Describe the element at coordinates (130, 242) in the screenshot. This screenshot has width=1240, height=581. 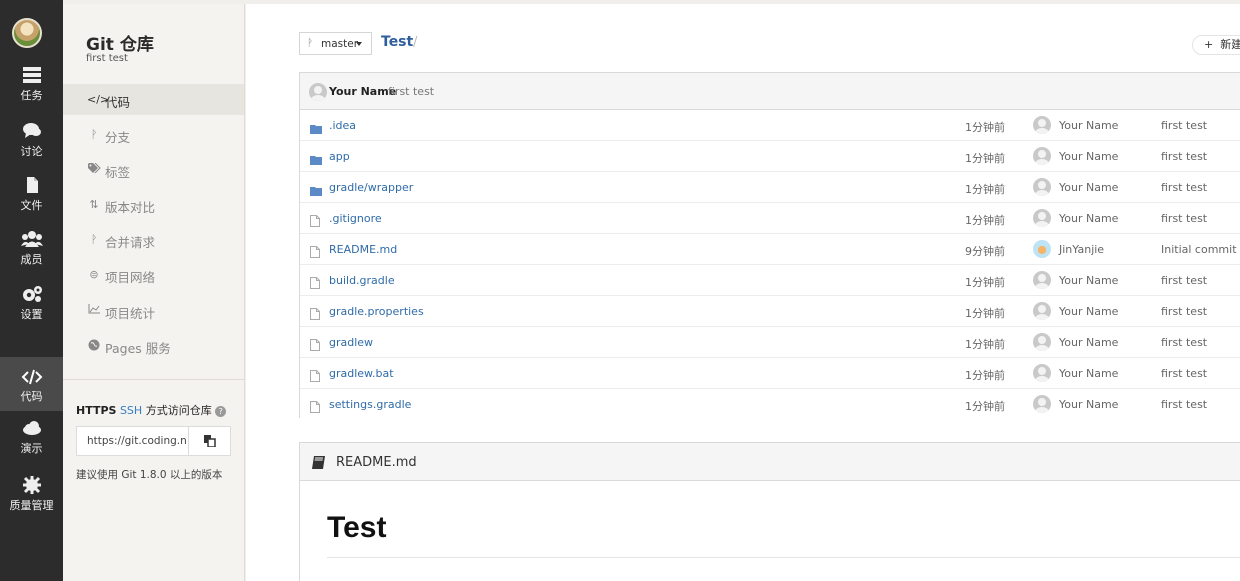
I see `sidebar-item-label: 合并请求` at that location.